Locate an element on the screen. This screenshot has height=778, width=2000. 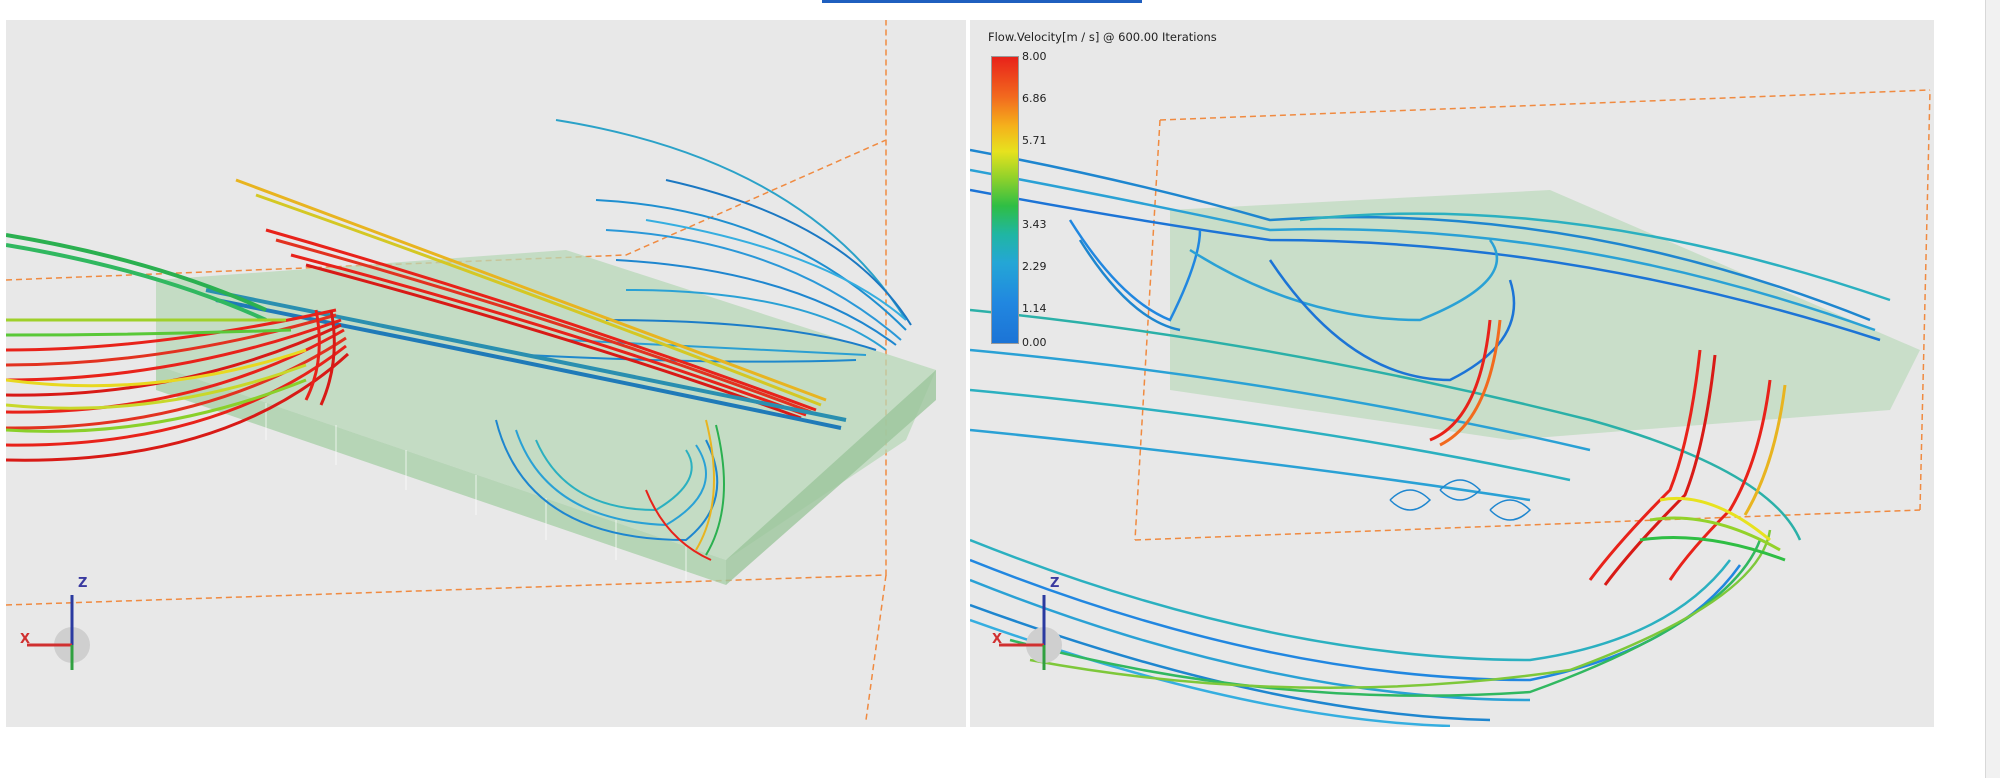
legend-tick: 6.86 is located at coordinates (1034, 98).